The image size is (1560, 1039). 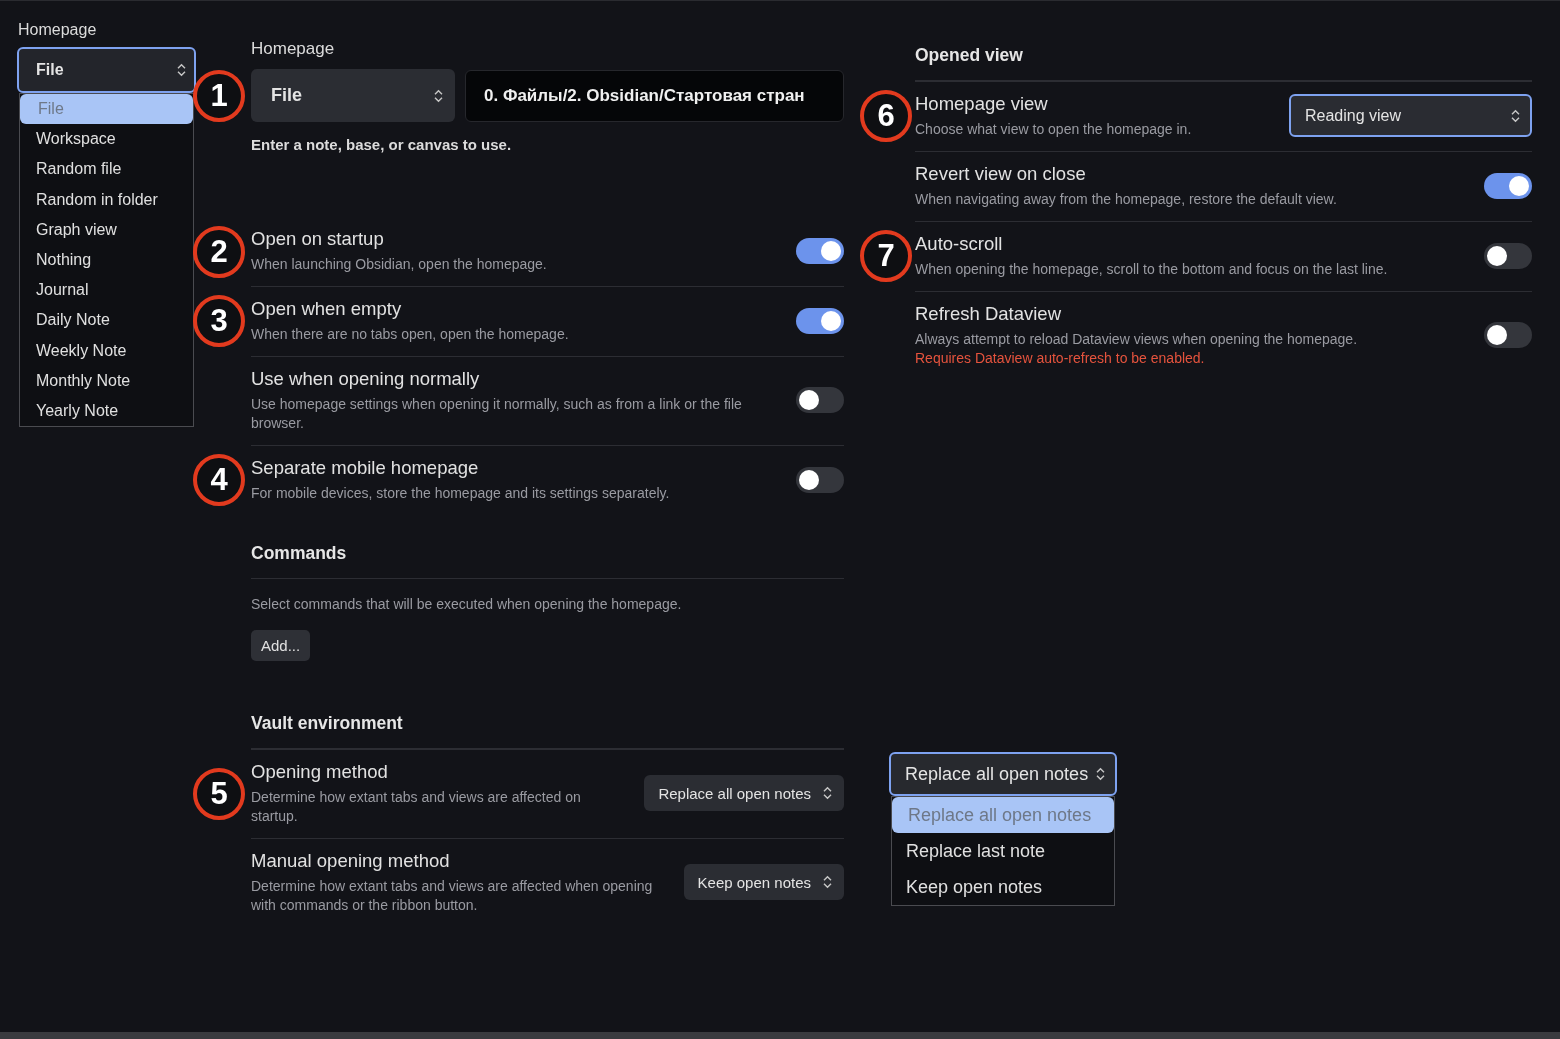 What do you see at coordinates (318, 239) in the screenshot?
I see `setting-title: Open on startup` at bounding box center [318, 239].